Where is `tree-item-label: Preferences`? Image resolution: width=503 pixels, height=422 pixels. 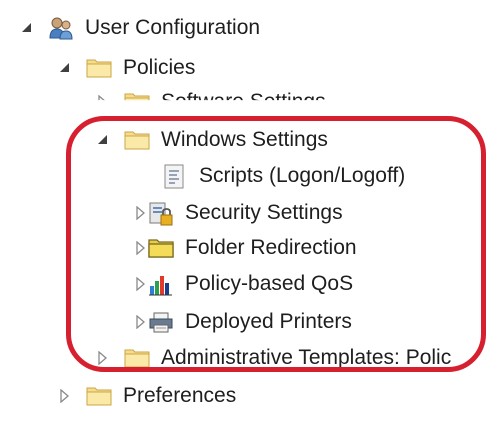 tree-item-label: Preferences is located at coordinates (180, 395).